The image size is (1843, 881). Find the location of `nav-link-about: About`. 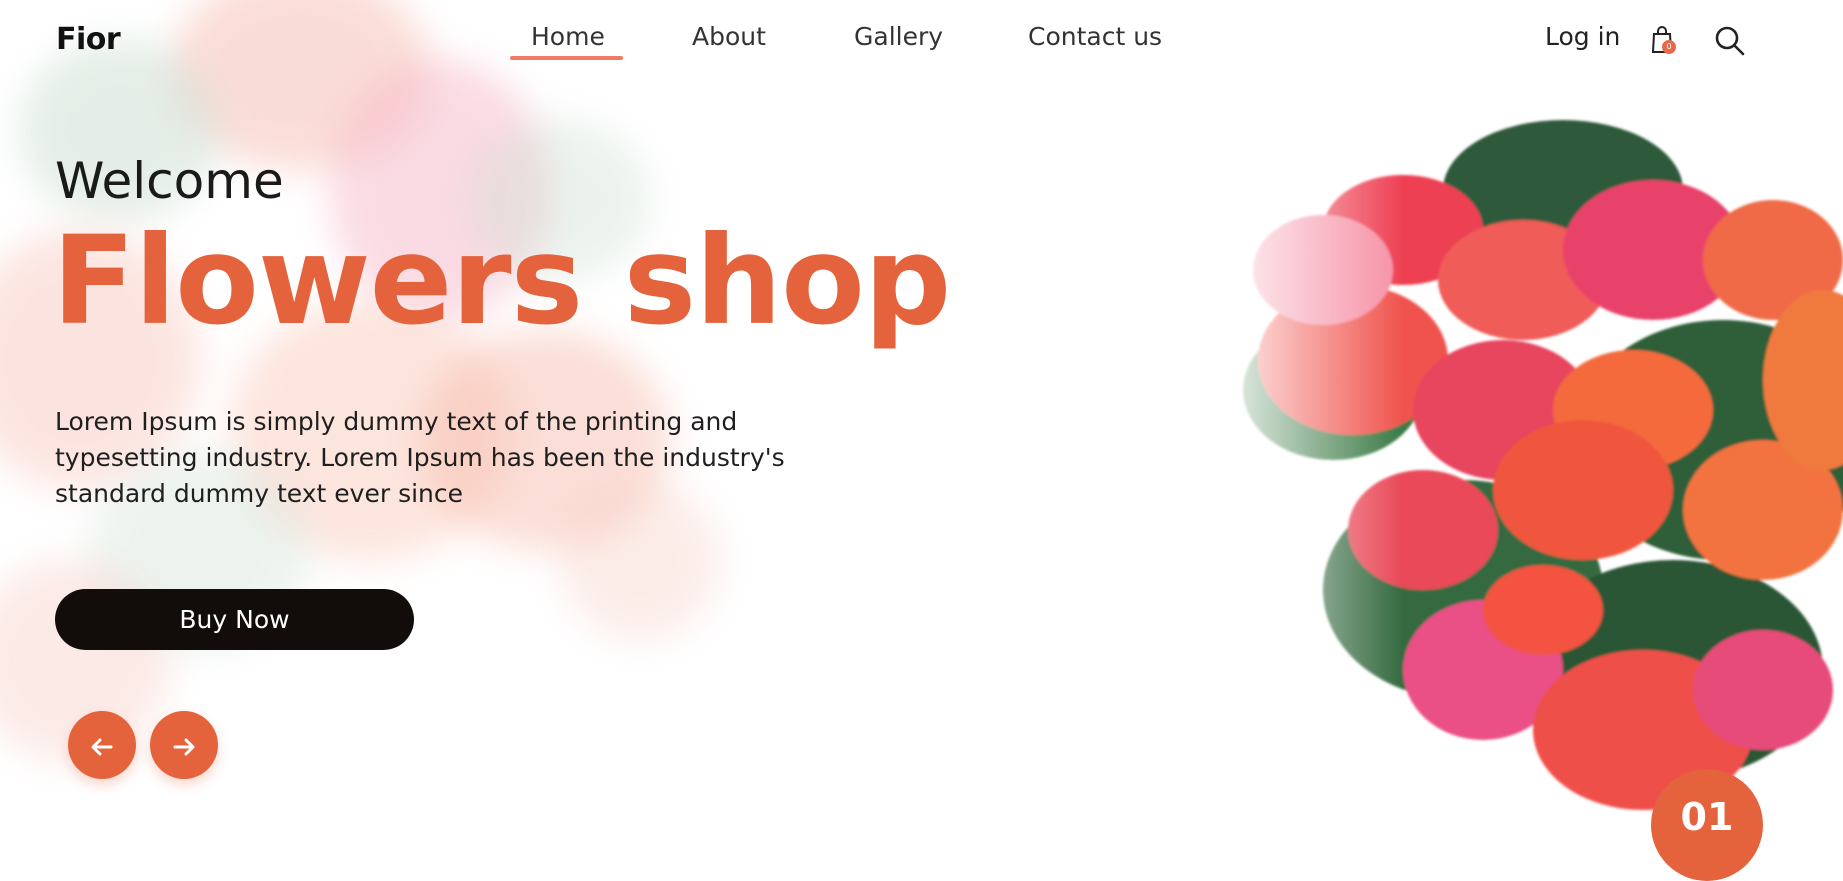

nav-link-about: About is located at coordinates (729, 36).